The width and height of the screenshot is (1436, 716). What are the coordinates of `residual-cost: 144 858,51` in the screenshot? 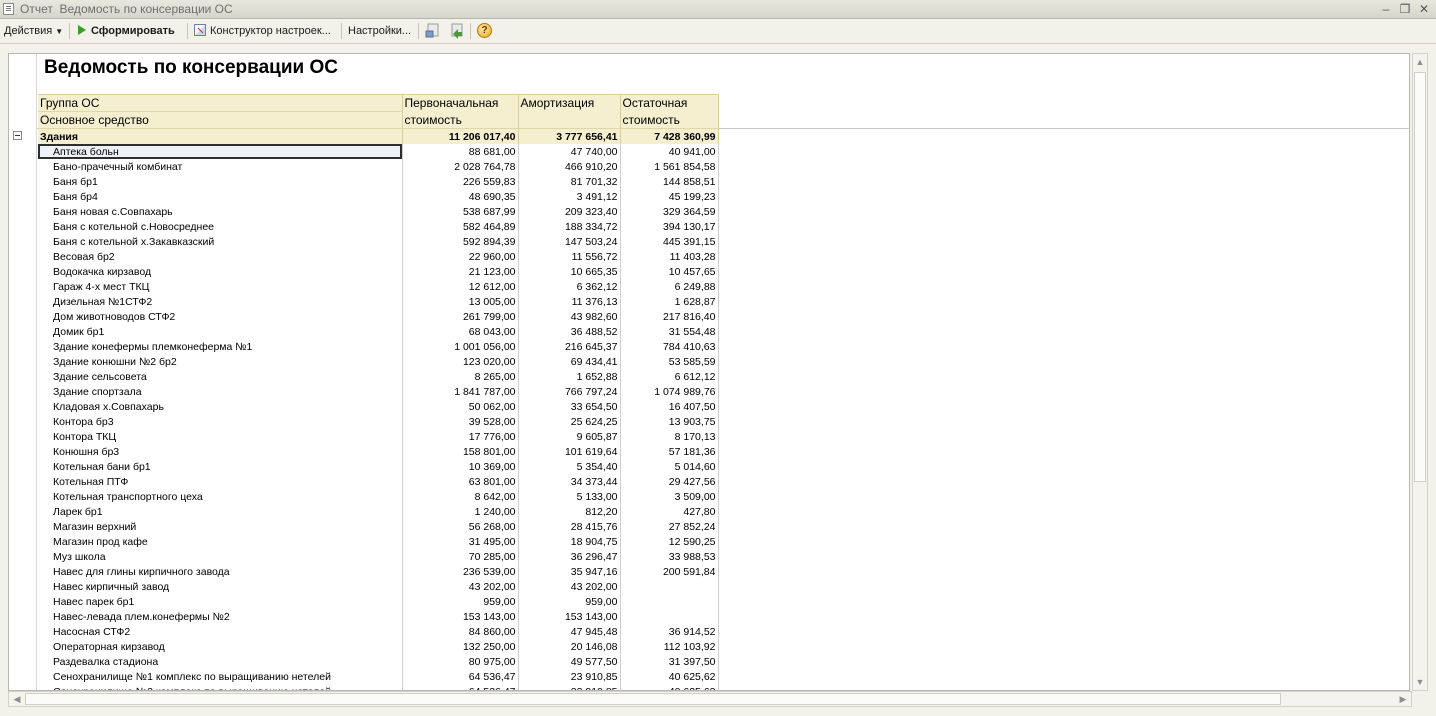 It's located at (669, 181).